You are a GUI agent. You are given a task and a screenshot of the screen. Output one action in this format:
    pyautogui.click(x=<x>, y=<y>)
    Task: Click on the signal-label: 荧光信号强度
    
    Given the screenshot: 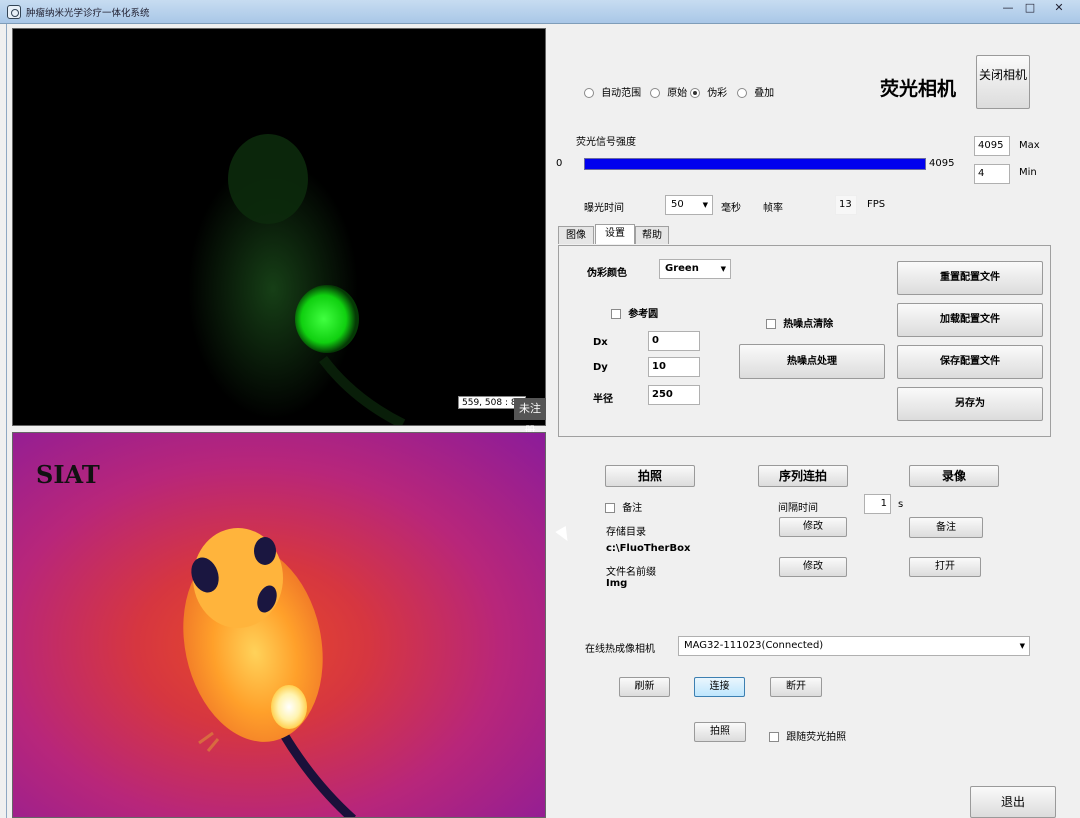 What is the action you would take?
    pyautogui.click(x=606, y=142)
    